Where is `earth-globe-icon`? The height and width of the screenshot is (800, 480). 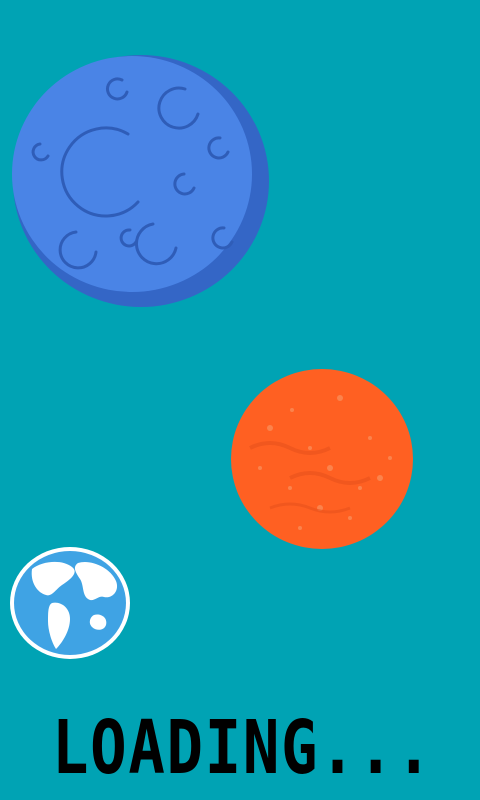 earth-globe-icon is located at coordinates (70, 603).